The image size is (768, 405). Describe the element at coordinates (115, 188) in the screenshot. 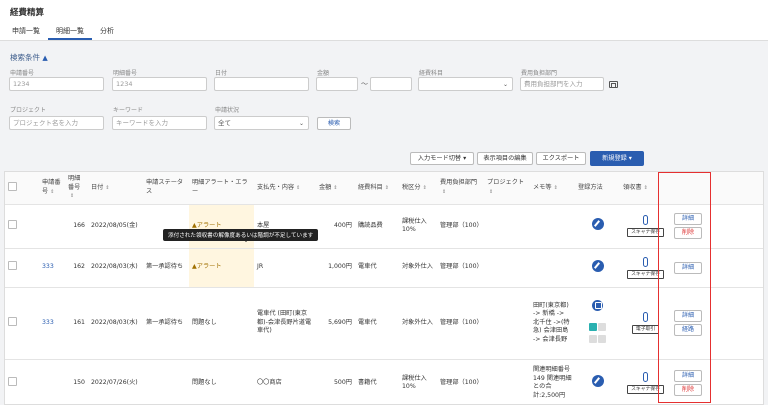

I see `col-date: 日付 ⇕` at that location.